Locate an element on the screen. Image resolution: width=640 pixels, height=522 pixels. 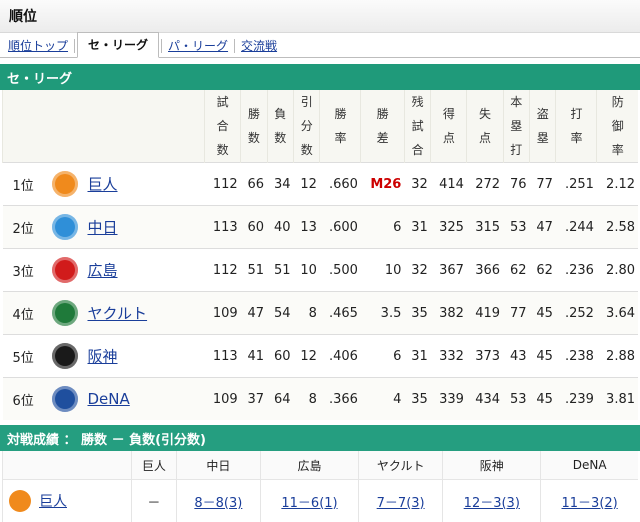
header-9: 本塁打 is located at coordinates (516, 126).